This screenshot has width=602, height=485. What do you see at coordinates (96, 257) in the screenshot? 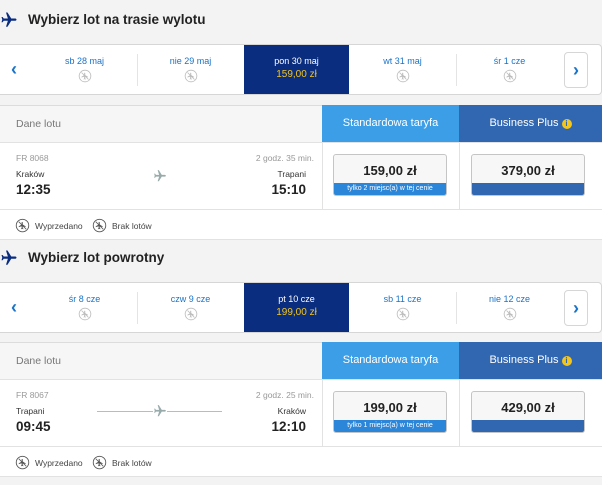
I see `return-title: Wybierz lot powrotny` at bounding box center [96, 257].